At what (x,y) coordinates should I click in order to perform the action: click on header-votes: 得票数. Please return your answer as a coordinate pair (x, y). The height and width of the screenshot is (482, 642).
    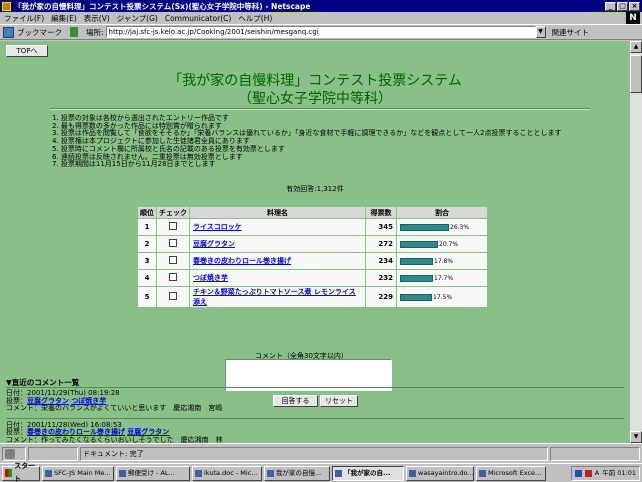
    Looking at the image, I should click on (381, 212).